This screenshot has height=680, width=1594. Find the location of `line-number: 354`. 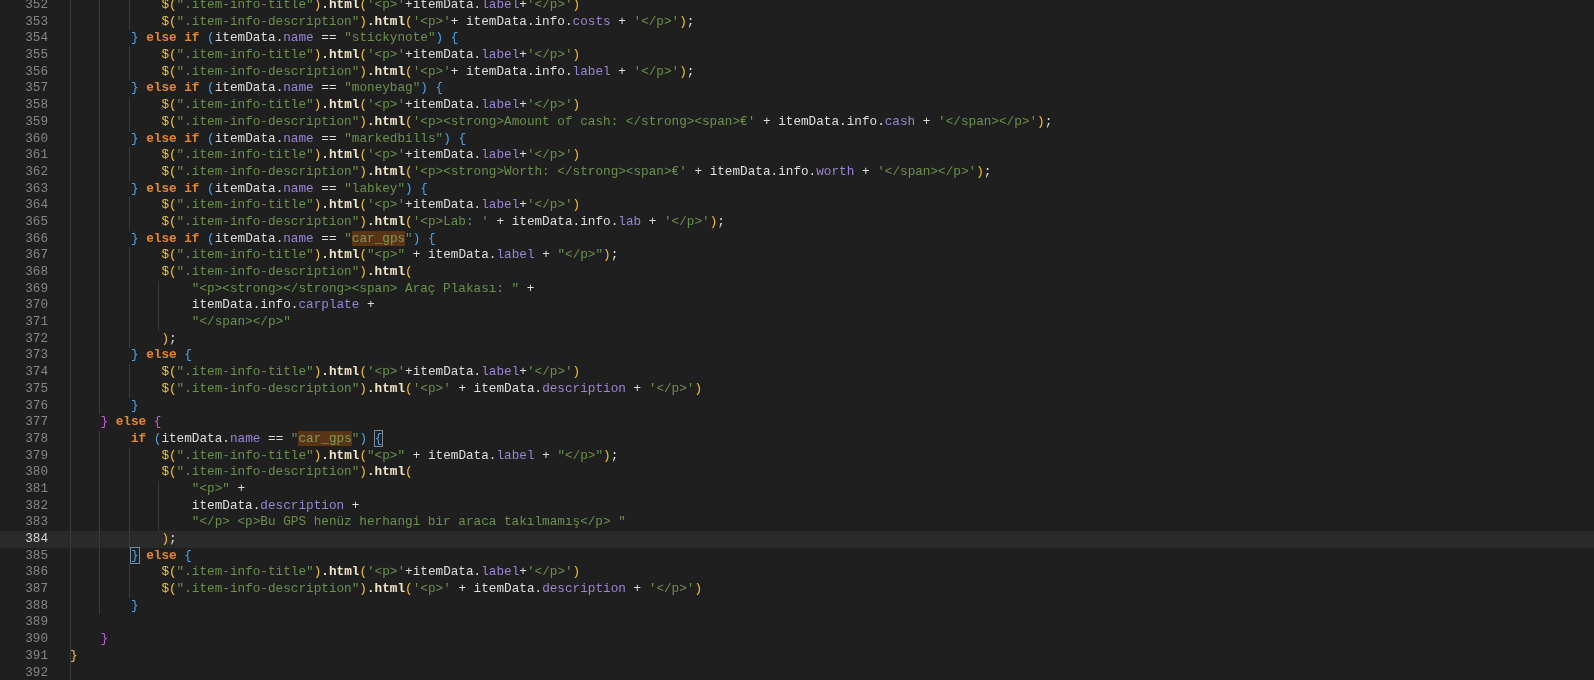

line-number: 354 is located at coordinates (36, 39).